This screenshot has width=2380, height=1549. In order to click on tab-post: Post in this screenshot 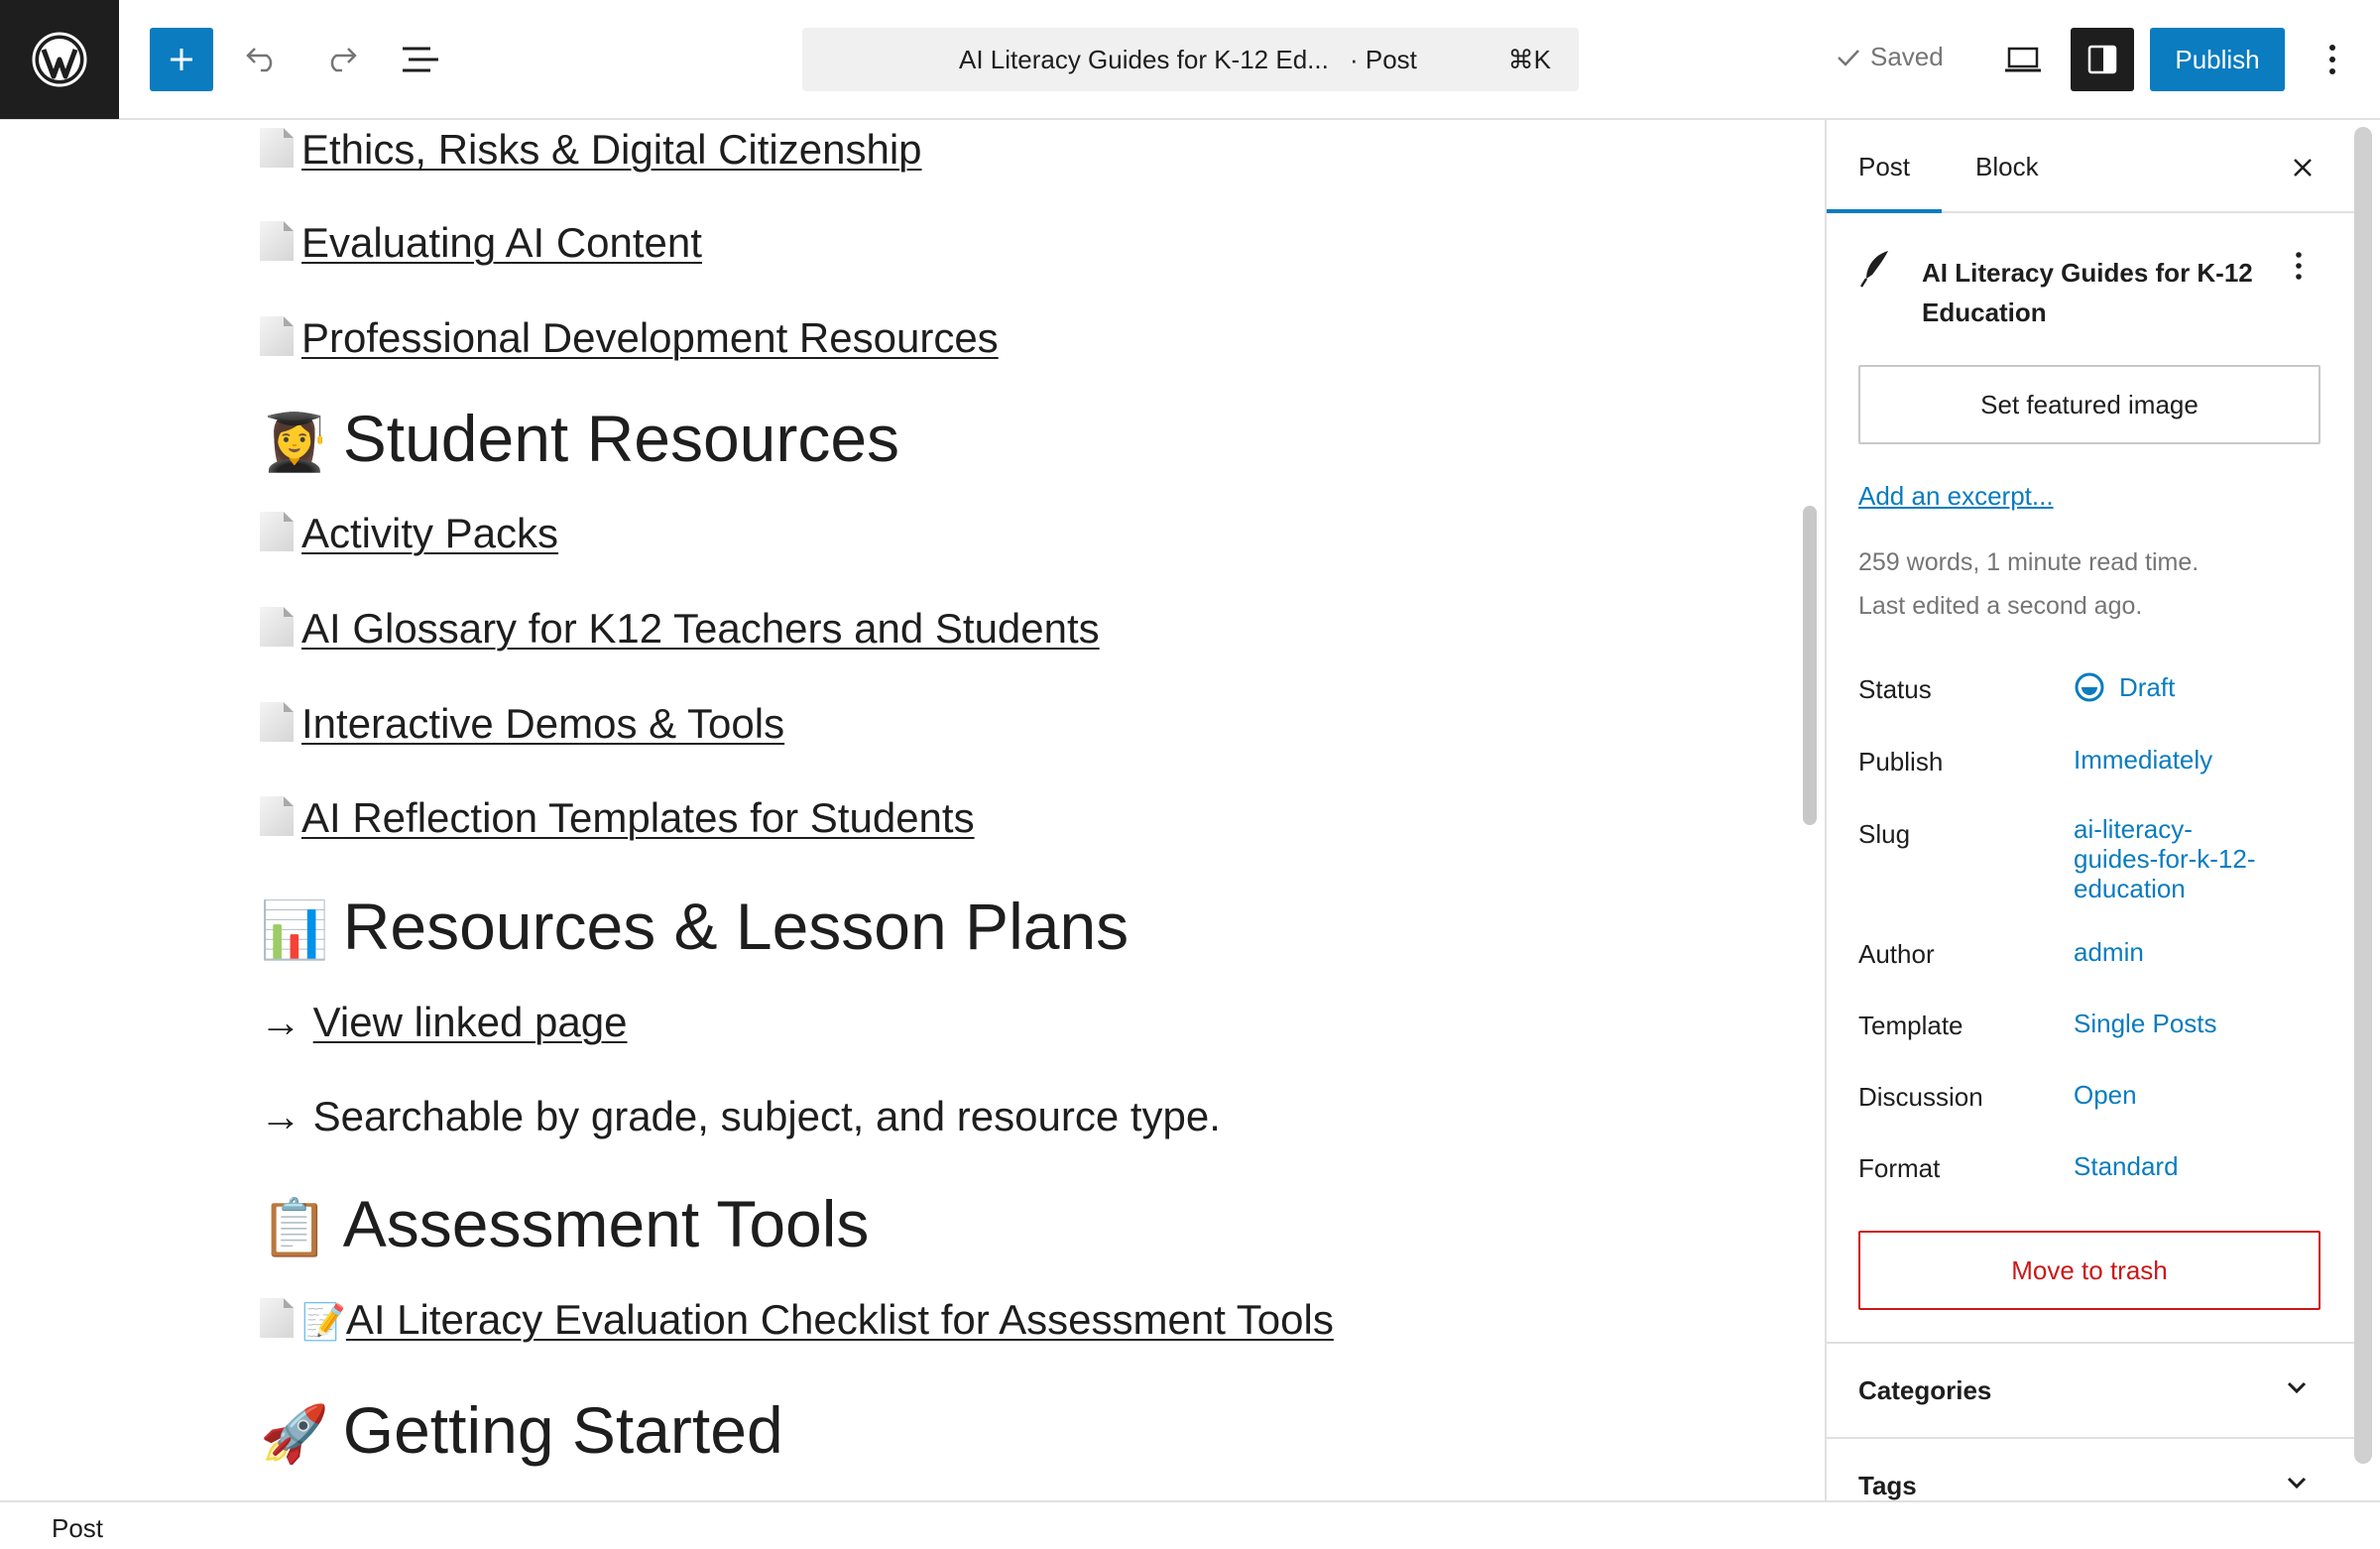, I will do `click(1884, 167)`.